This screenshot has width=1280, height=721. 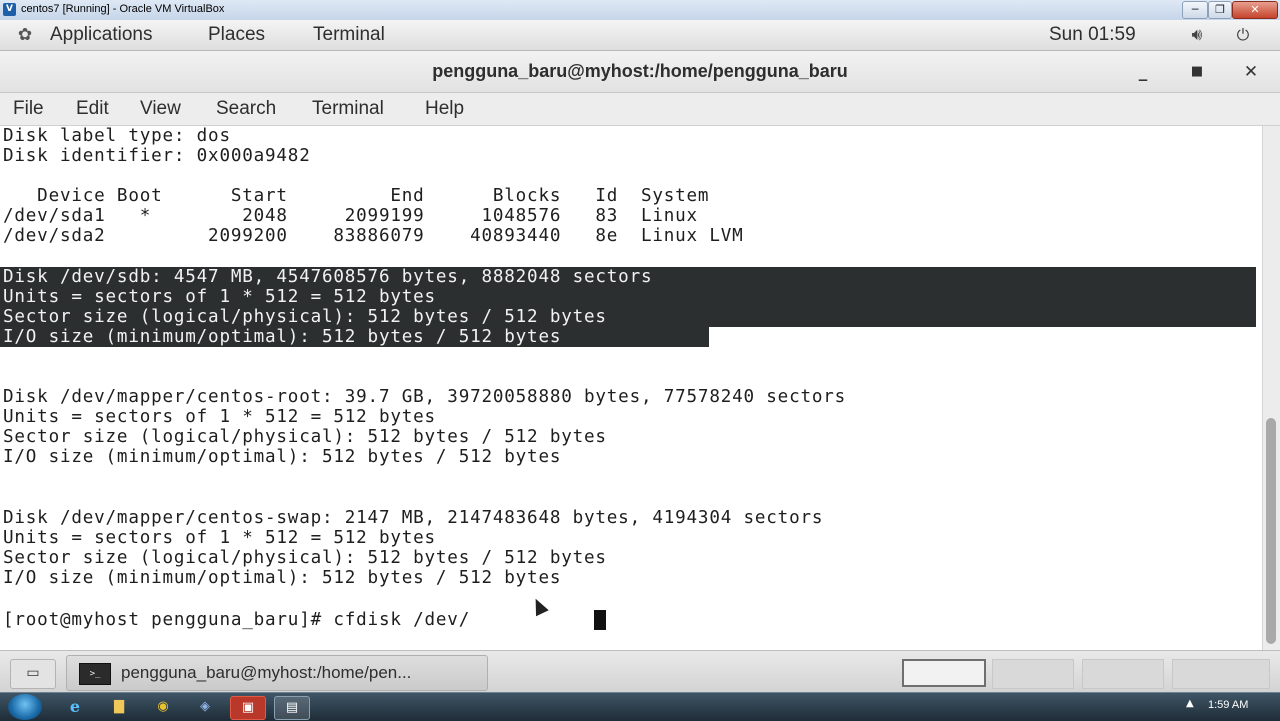 I want to click on app-icon: ▣, so click(x=248, y=708).